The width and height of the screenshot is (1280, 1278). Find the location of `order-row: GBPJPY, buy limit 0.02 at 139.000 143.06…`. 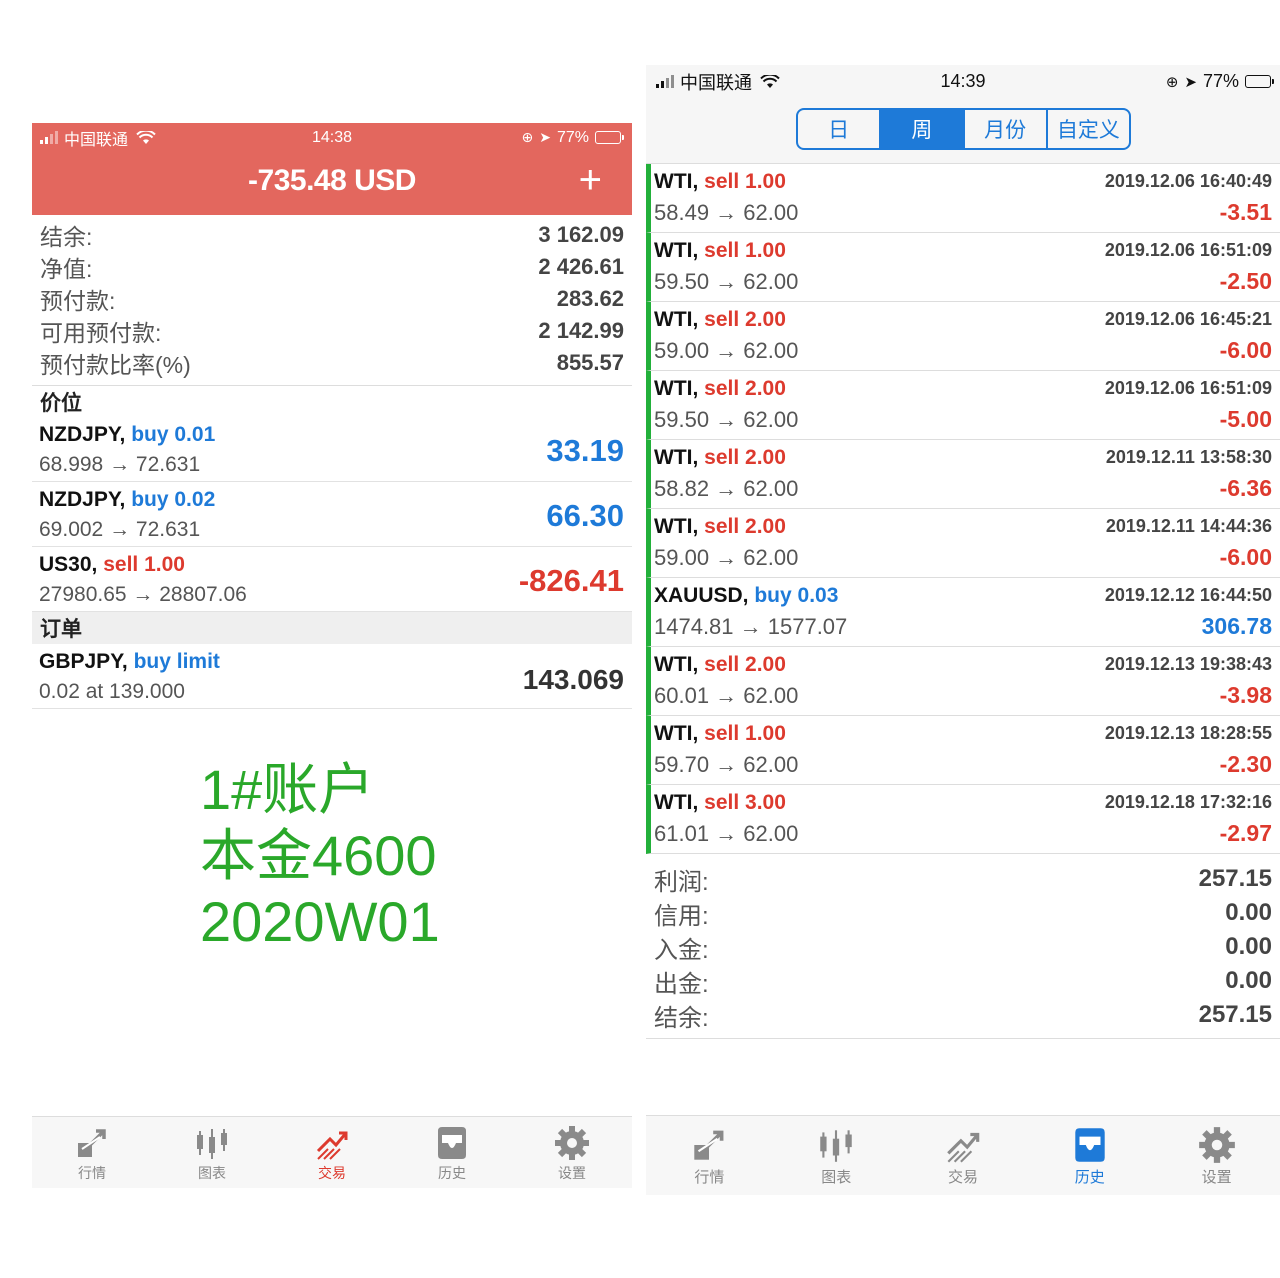

order-row: GBPJPY, buy limit 0.02 at 139.000 143.06… is located at coordinates (332, 676).